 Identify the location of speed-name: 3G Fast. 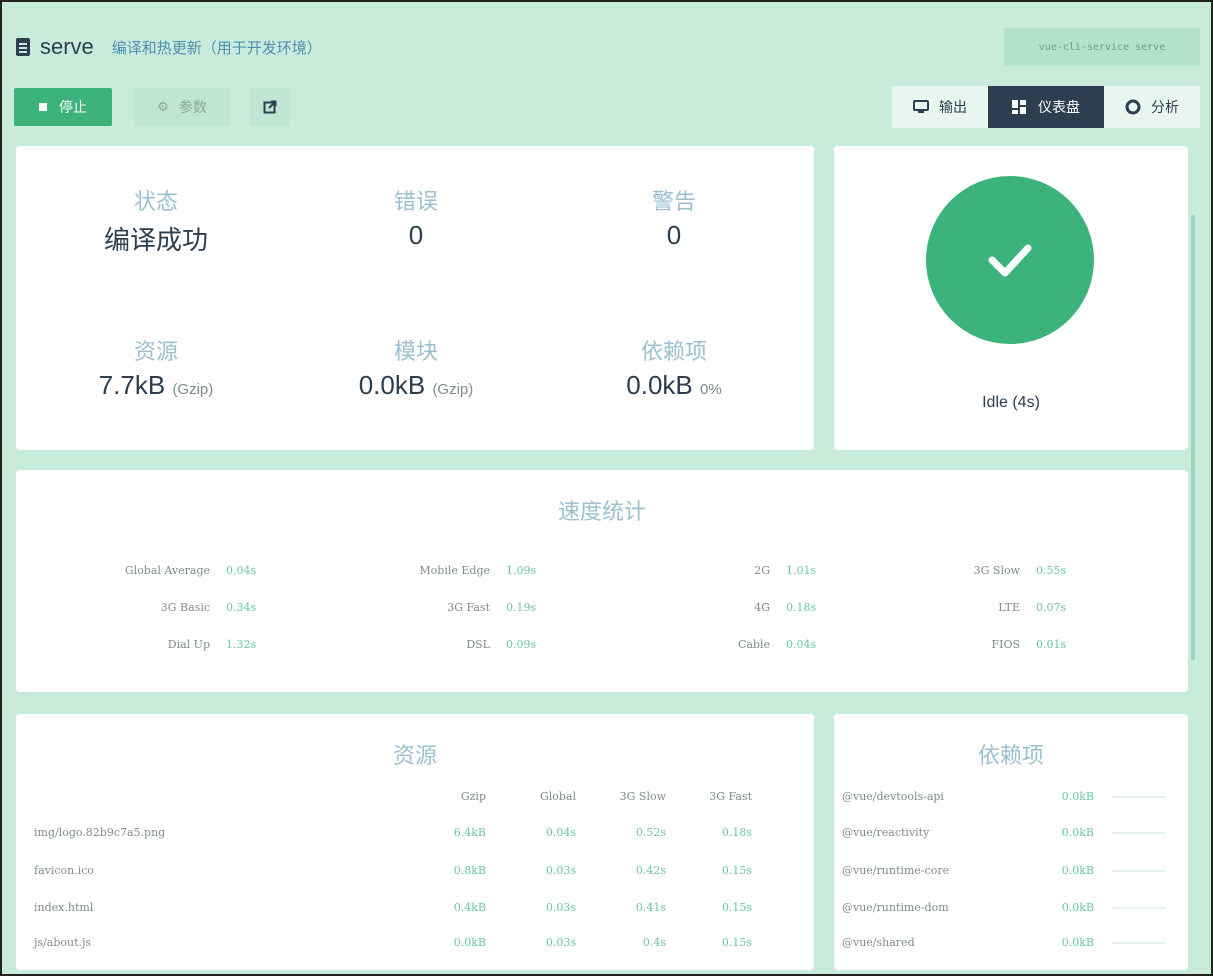
(468, 607).